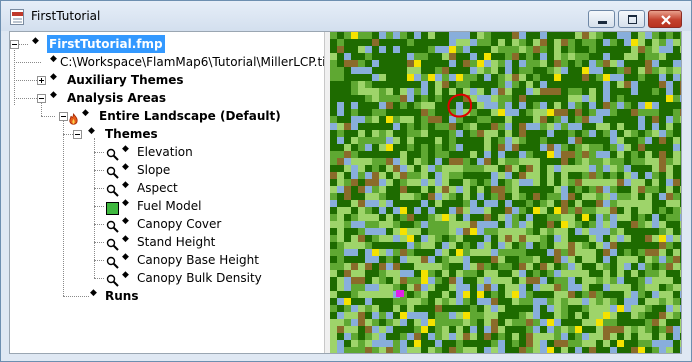 This screenshot has height=362, width=692. What do you see at coordinates (346, 16) in the screenshot?
I see `title-bar: FirstTutorial` at bounding box center [346, 16].